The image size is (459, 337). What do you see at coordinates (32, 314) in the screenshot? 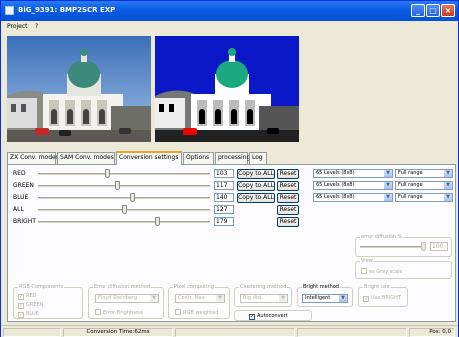
I see `rgb-blue-label: BLUE` at bounding box center [32, 314].